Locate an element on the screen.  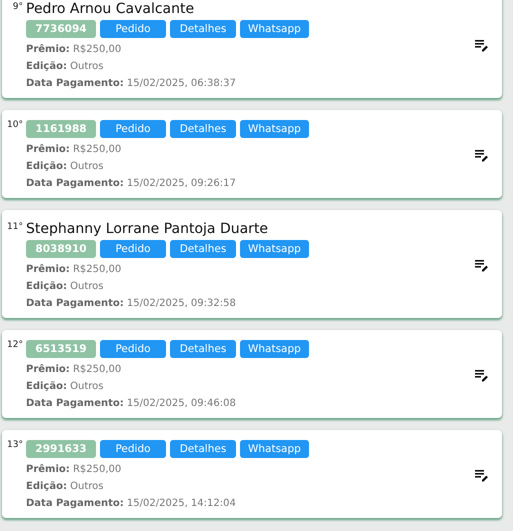
code-tag: 1161988 is located at coordinates (61, 129).